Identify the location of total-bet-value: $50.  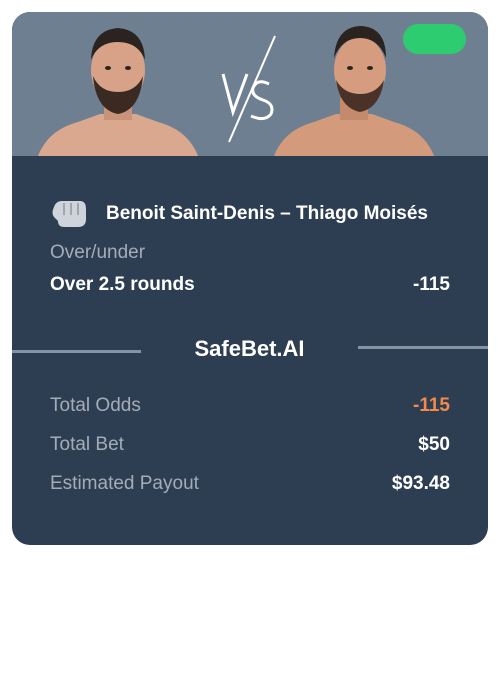
(434, 444).